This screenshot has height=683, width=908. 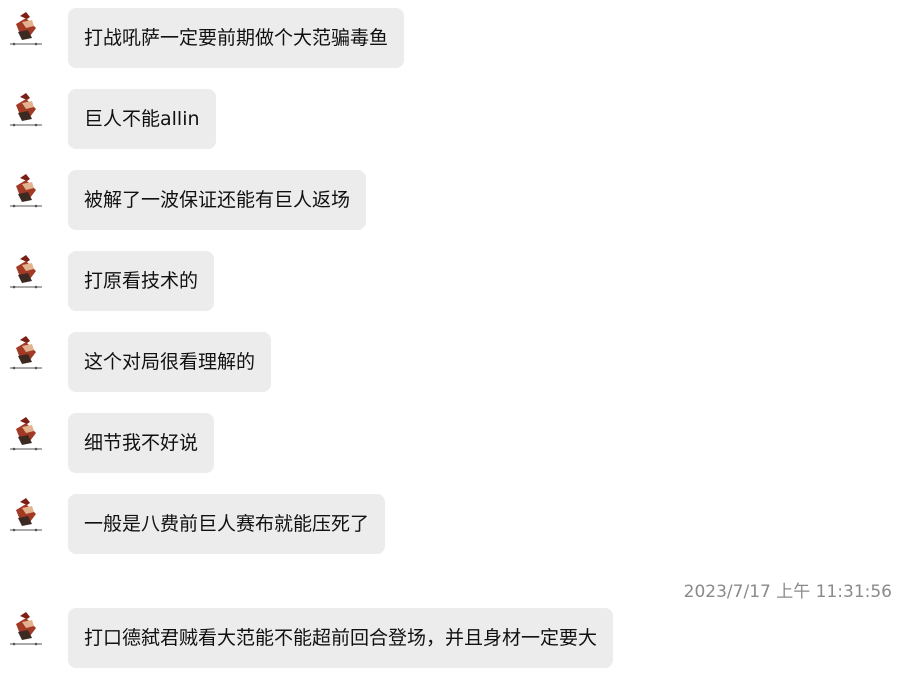 I want to click on message-row: 一般是八费前巨人赛布就能压死了, so click(x=454, y=526).